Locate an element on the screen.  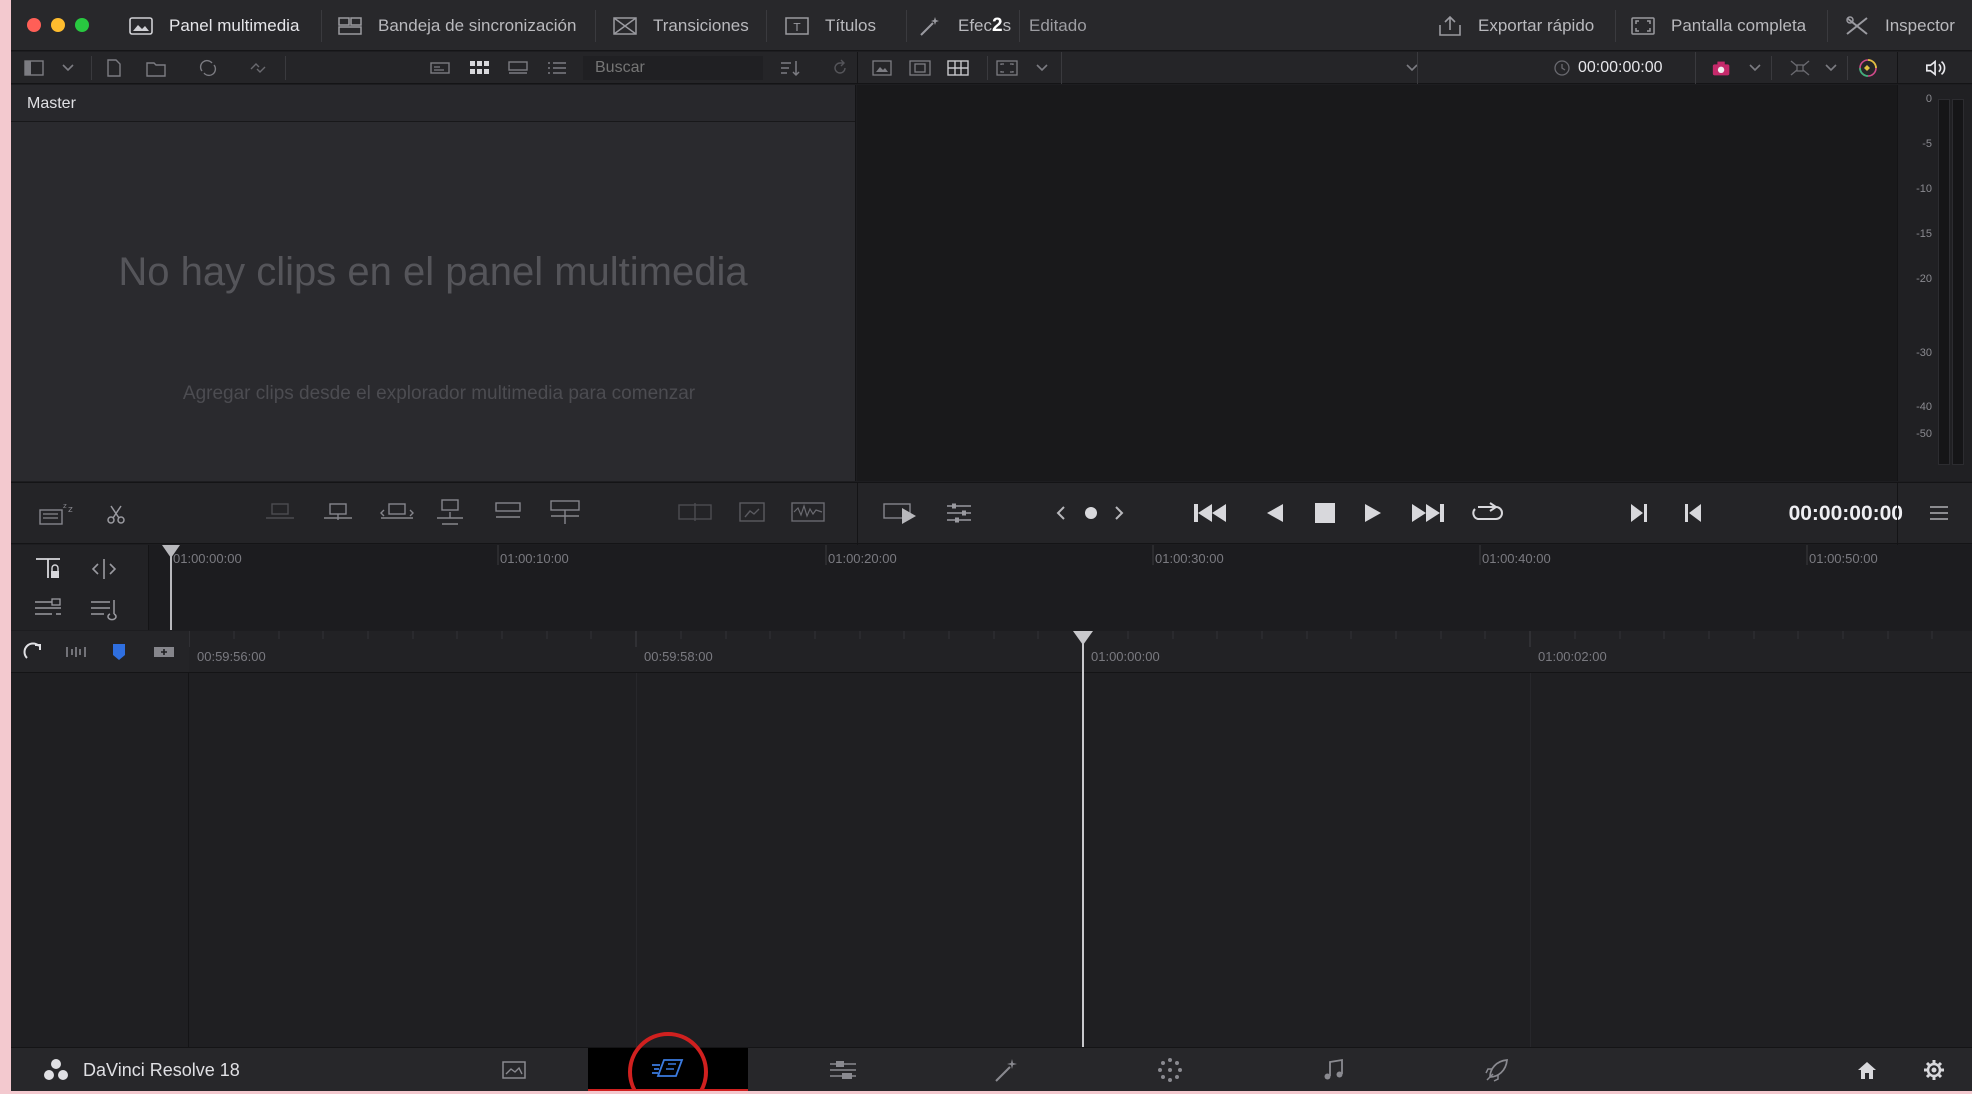
camera-icon is located at coordinates (1722, 68).